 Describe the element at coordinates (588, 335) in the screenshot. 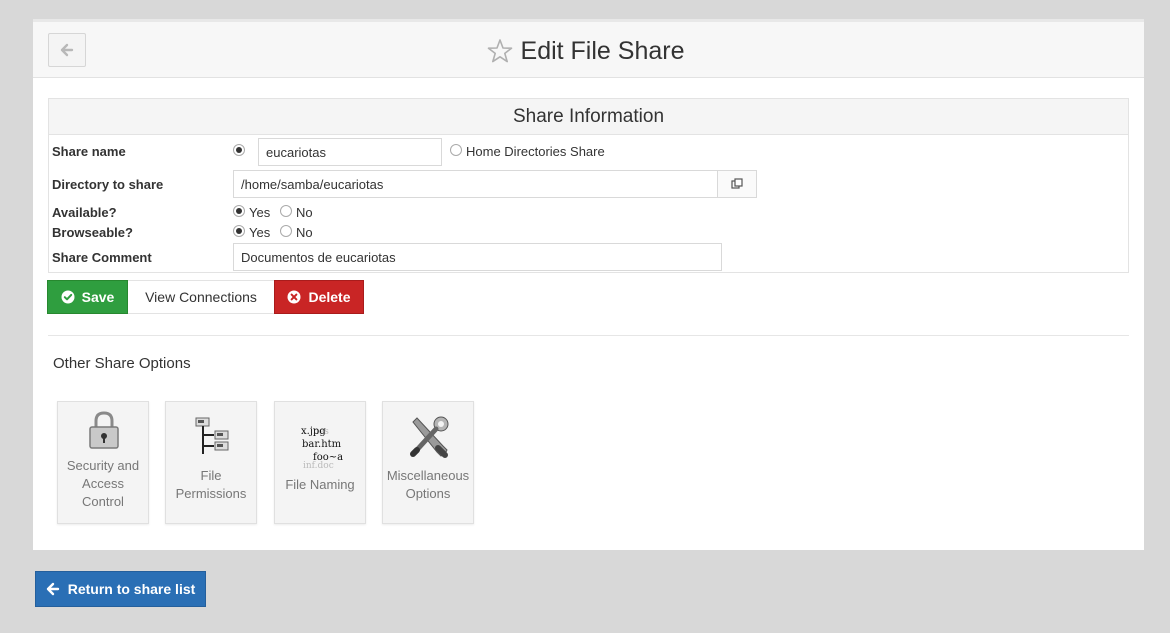

I see `section-divider` at that location.